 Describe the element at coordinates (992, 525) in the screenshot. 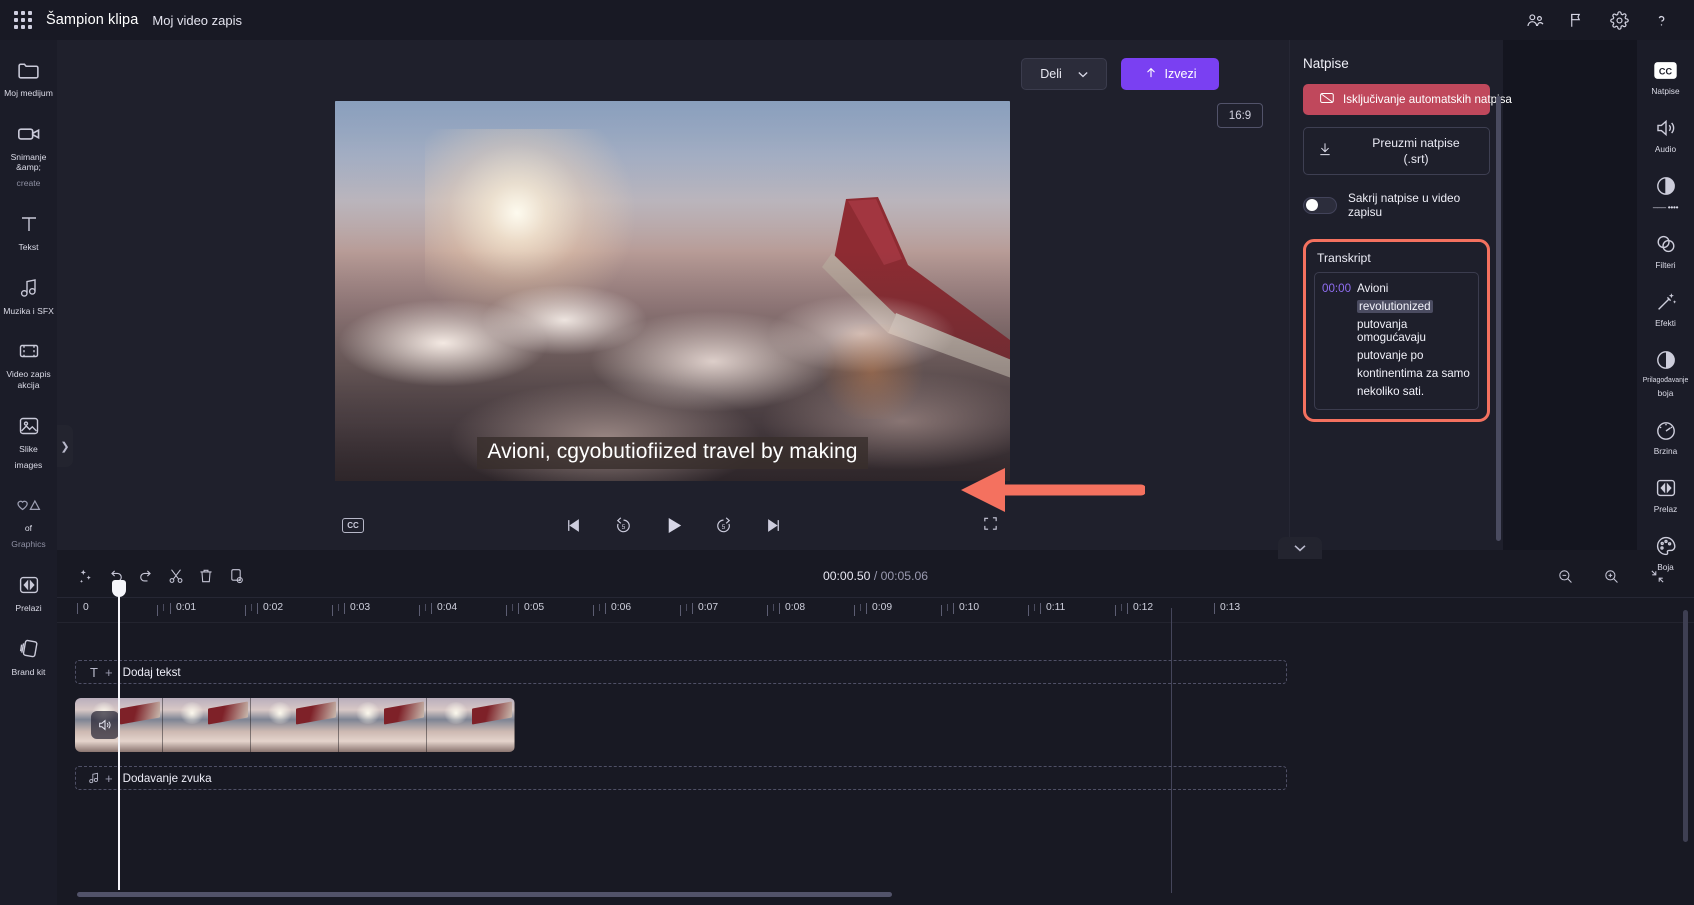

I see `fullscreen-icon` at that location.